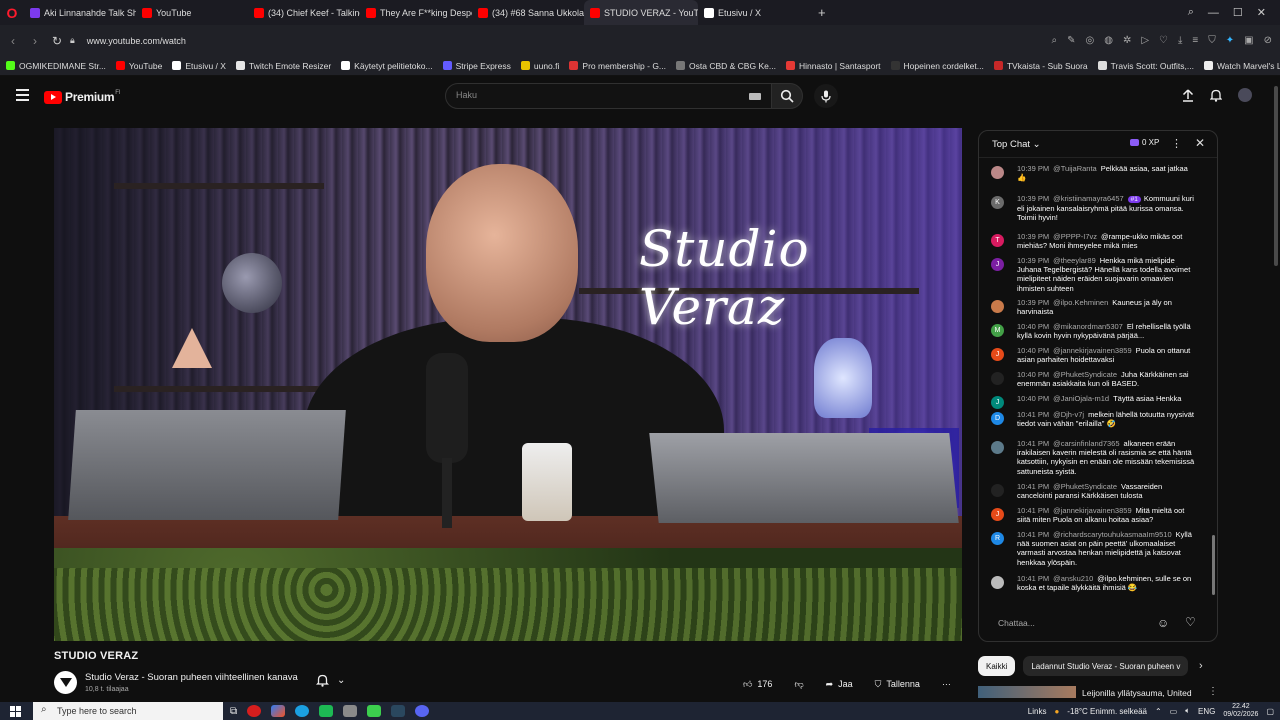 This screenshot has width=1280, height=720. I want to click on chip-all: Kaikki, so click(997, 666).